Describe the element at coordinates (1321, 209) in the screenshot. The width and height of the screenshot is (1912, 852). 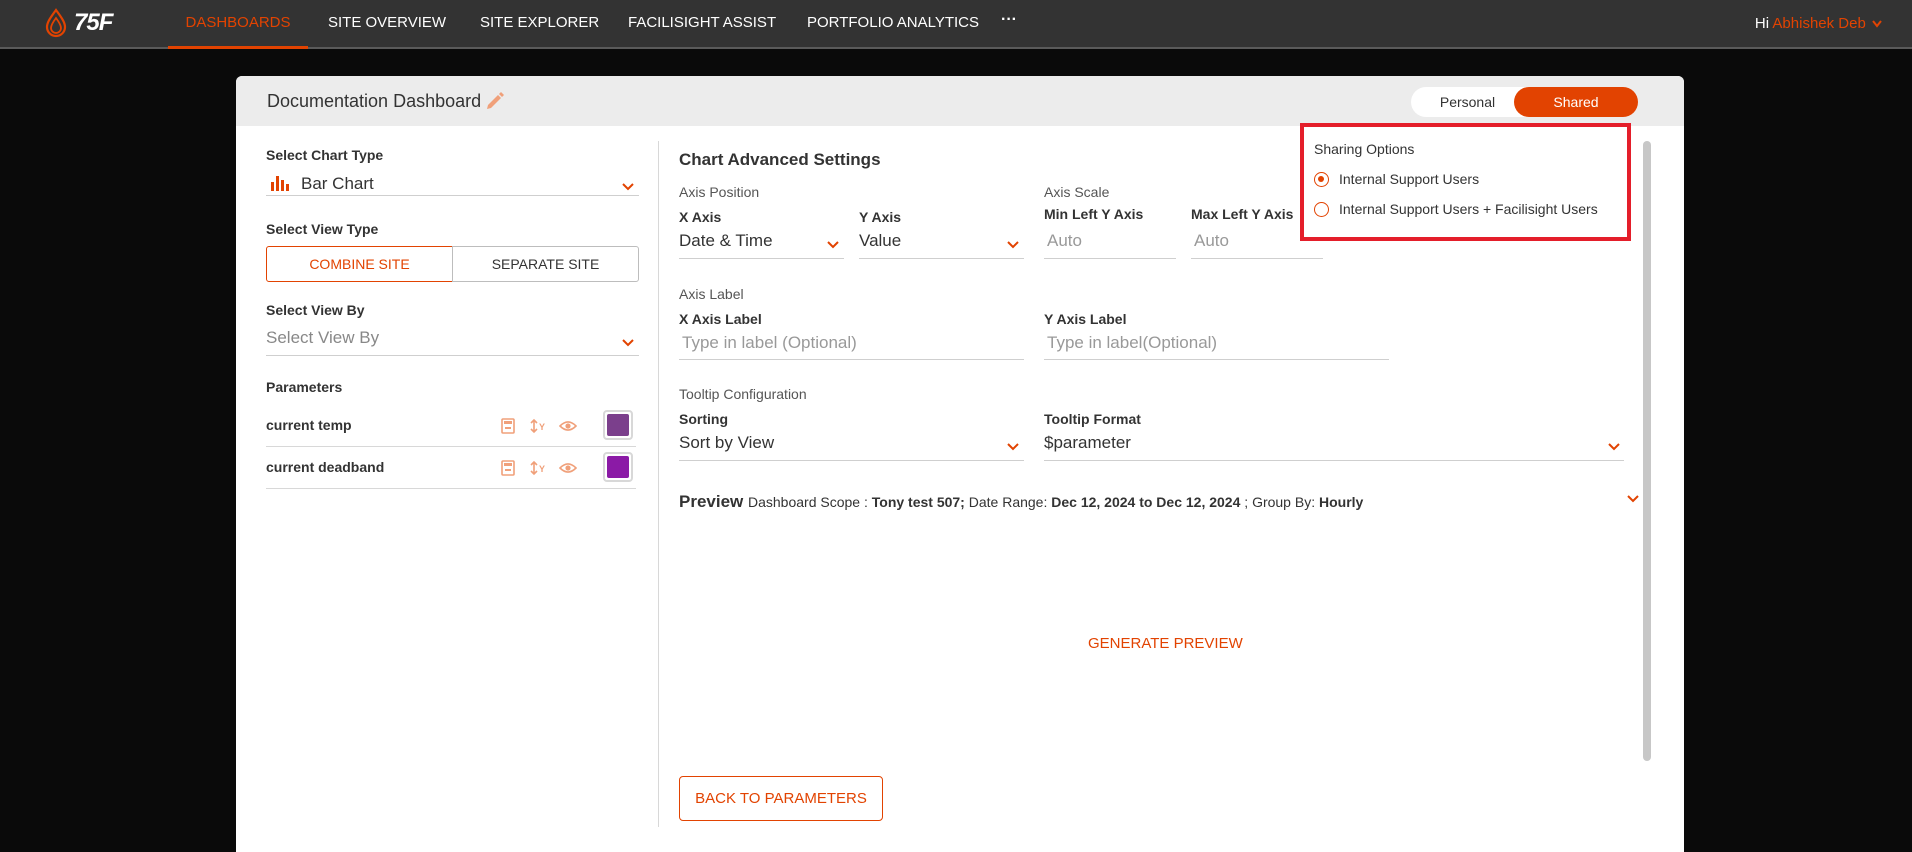
I see `radio-unselected-icon` at that location.